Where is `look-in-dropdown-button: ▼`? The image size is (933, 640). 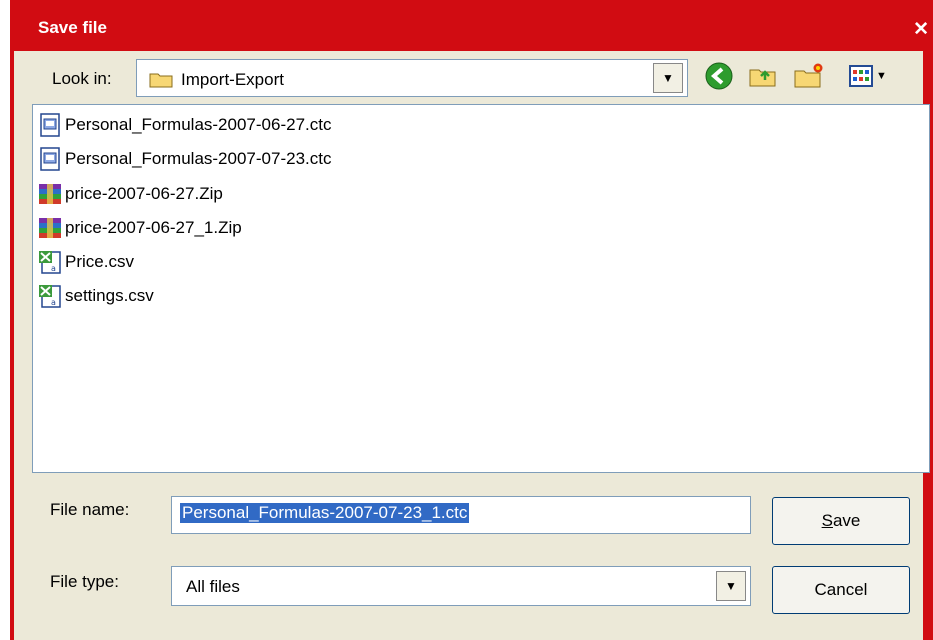
look-in-dropdown-button: ▼ is located at coordinates (668, 78).